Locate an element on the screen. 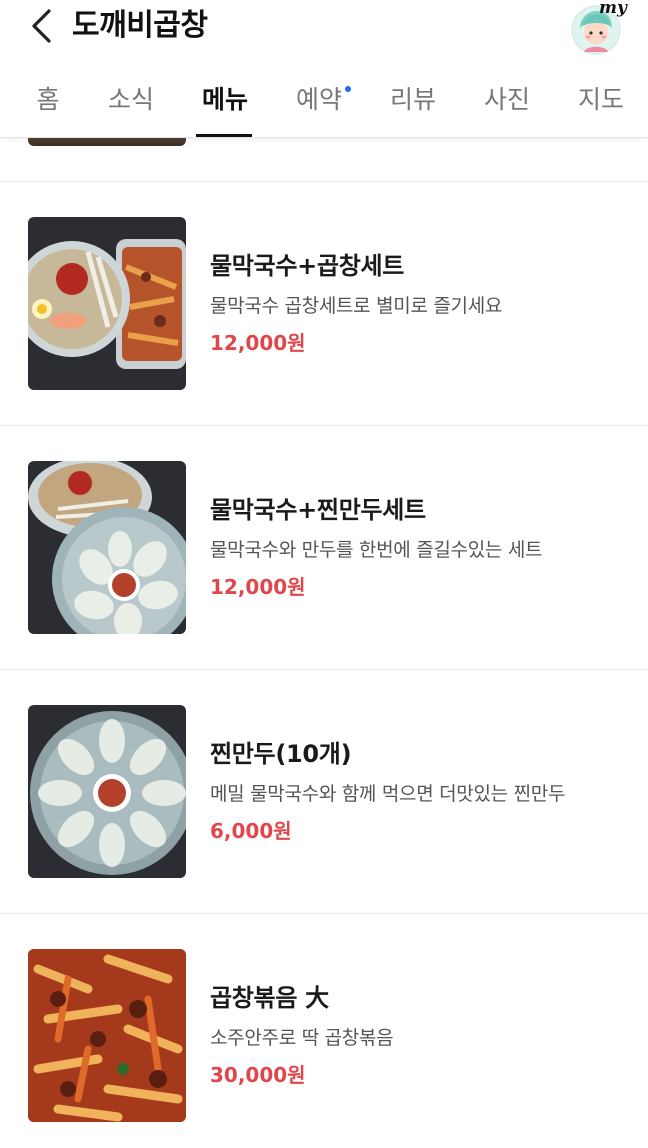  menu-item-price: 30,000원 is located at coordinates (258, 1075).